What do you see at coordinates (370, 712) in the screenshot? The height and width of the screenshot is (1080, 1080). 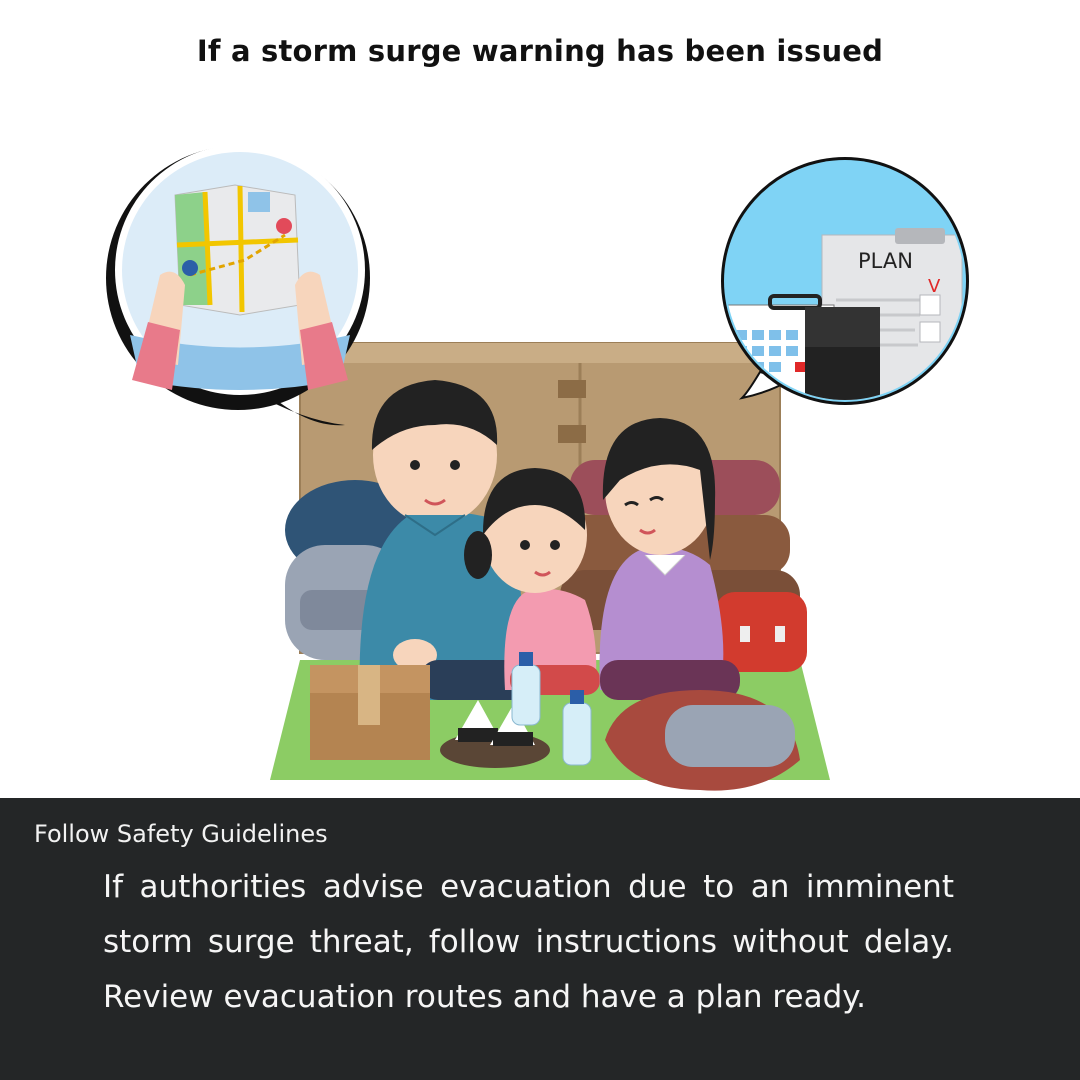 I see `cardboard-box-icon` at bounding box center [370, 712].